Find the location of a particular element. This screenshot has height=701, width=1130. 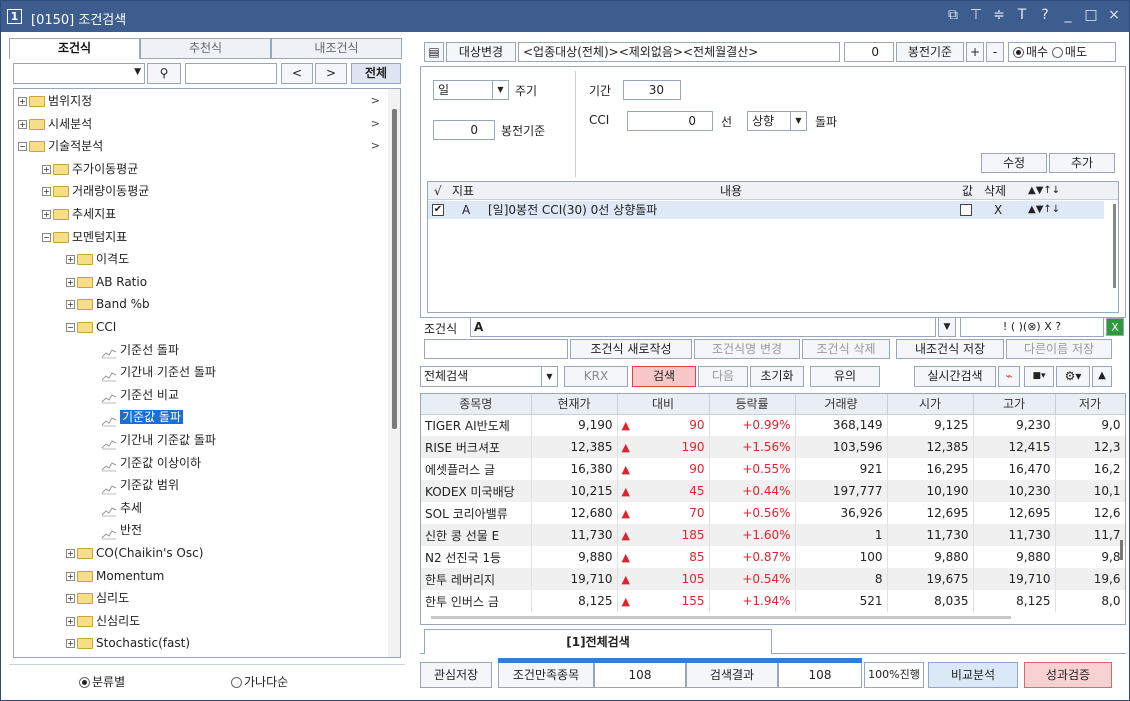

pin-top-icon: ≑ is located at coordinates (999, 15).